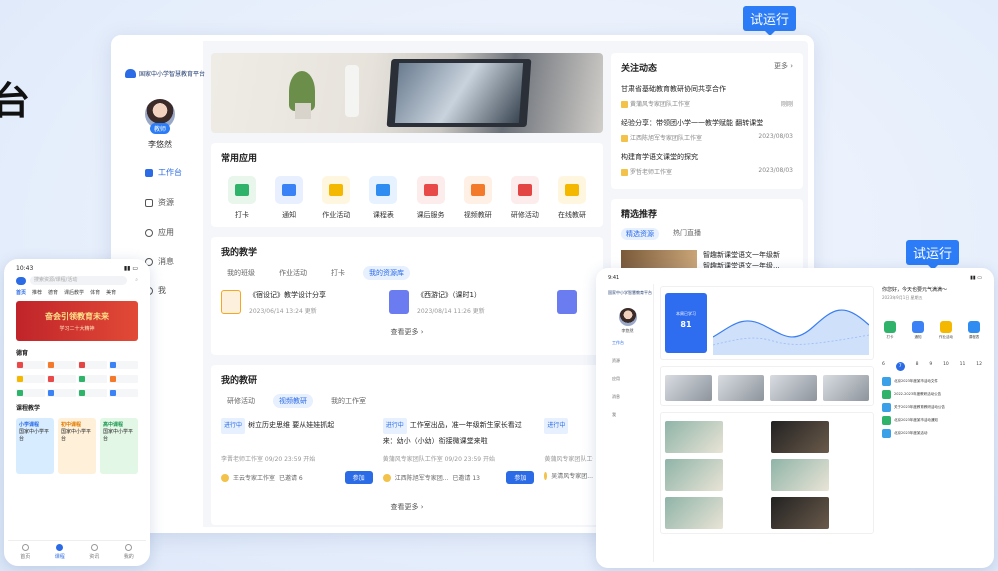 The image size is (998, 571). I want to click on tabbar-course: 课程, so click(60, 553).